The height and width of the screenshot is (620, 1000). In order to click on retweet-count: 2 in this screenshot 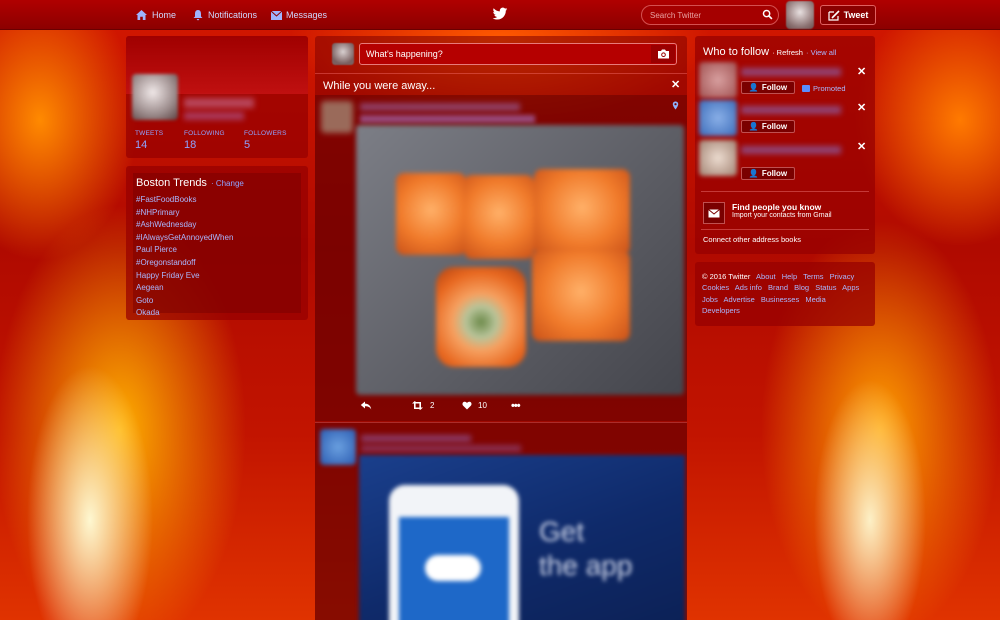, I will do `click(432, 405)`.